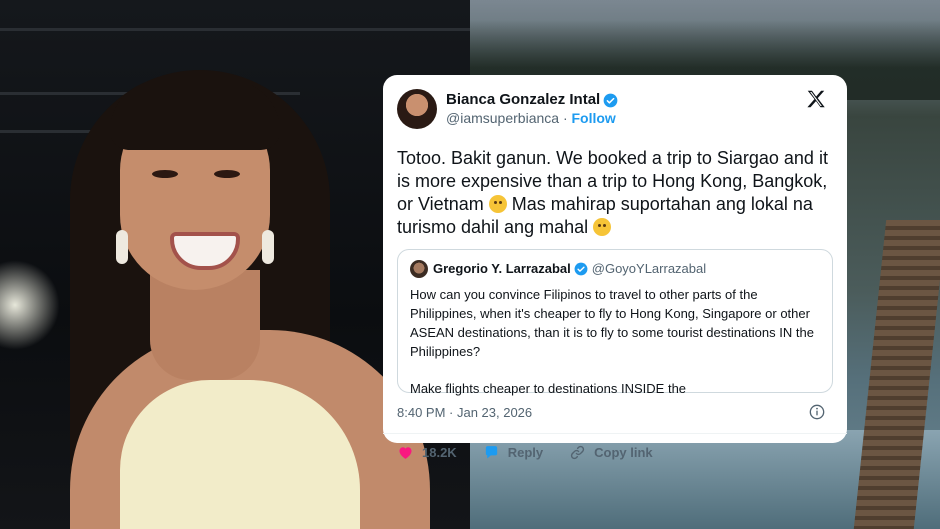  I want to click on timestamp: 8:40 PM · Jan 23, 2026, so click(464, 412).